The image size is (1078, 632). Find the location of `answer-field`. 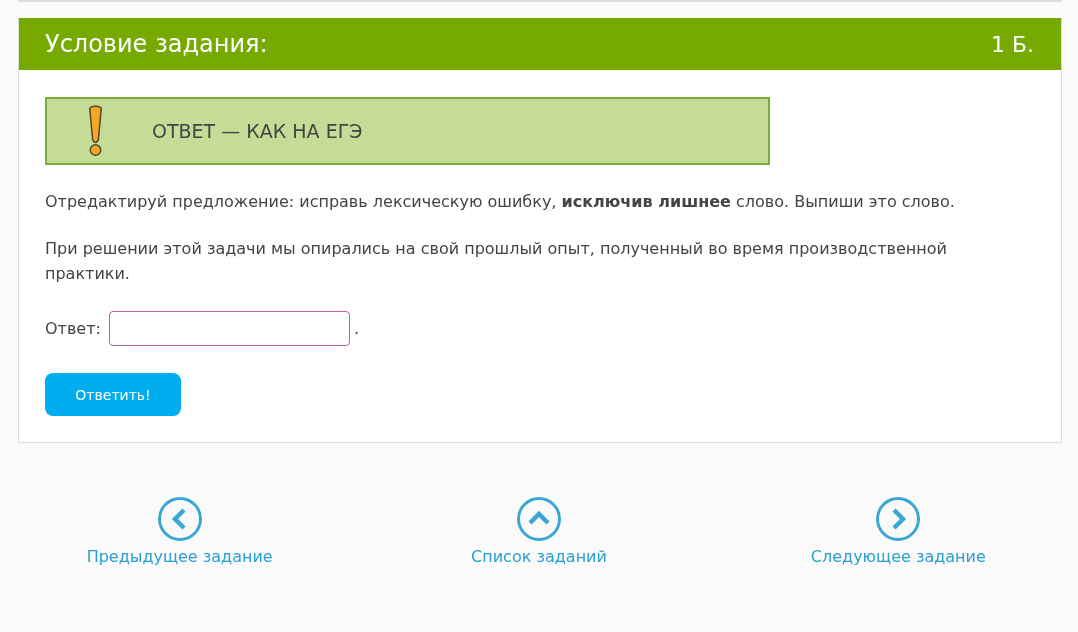

answer-field is located at coordinates (229, 328).